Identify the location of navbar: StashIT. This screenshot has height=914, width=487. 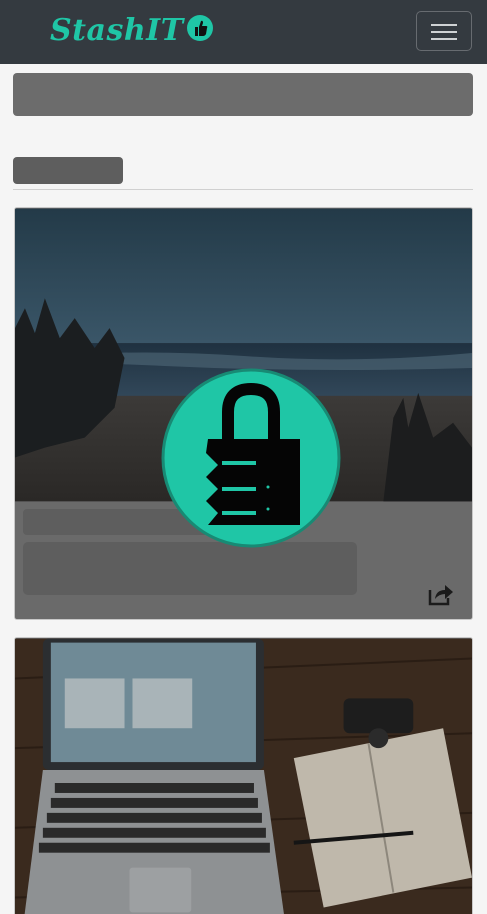
(243, 32).